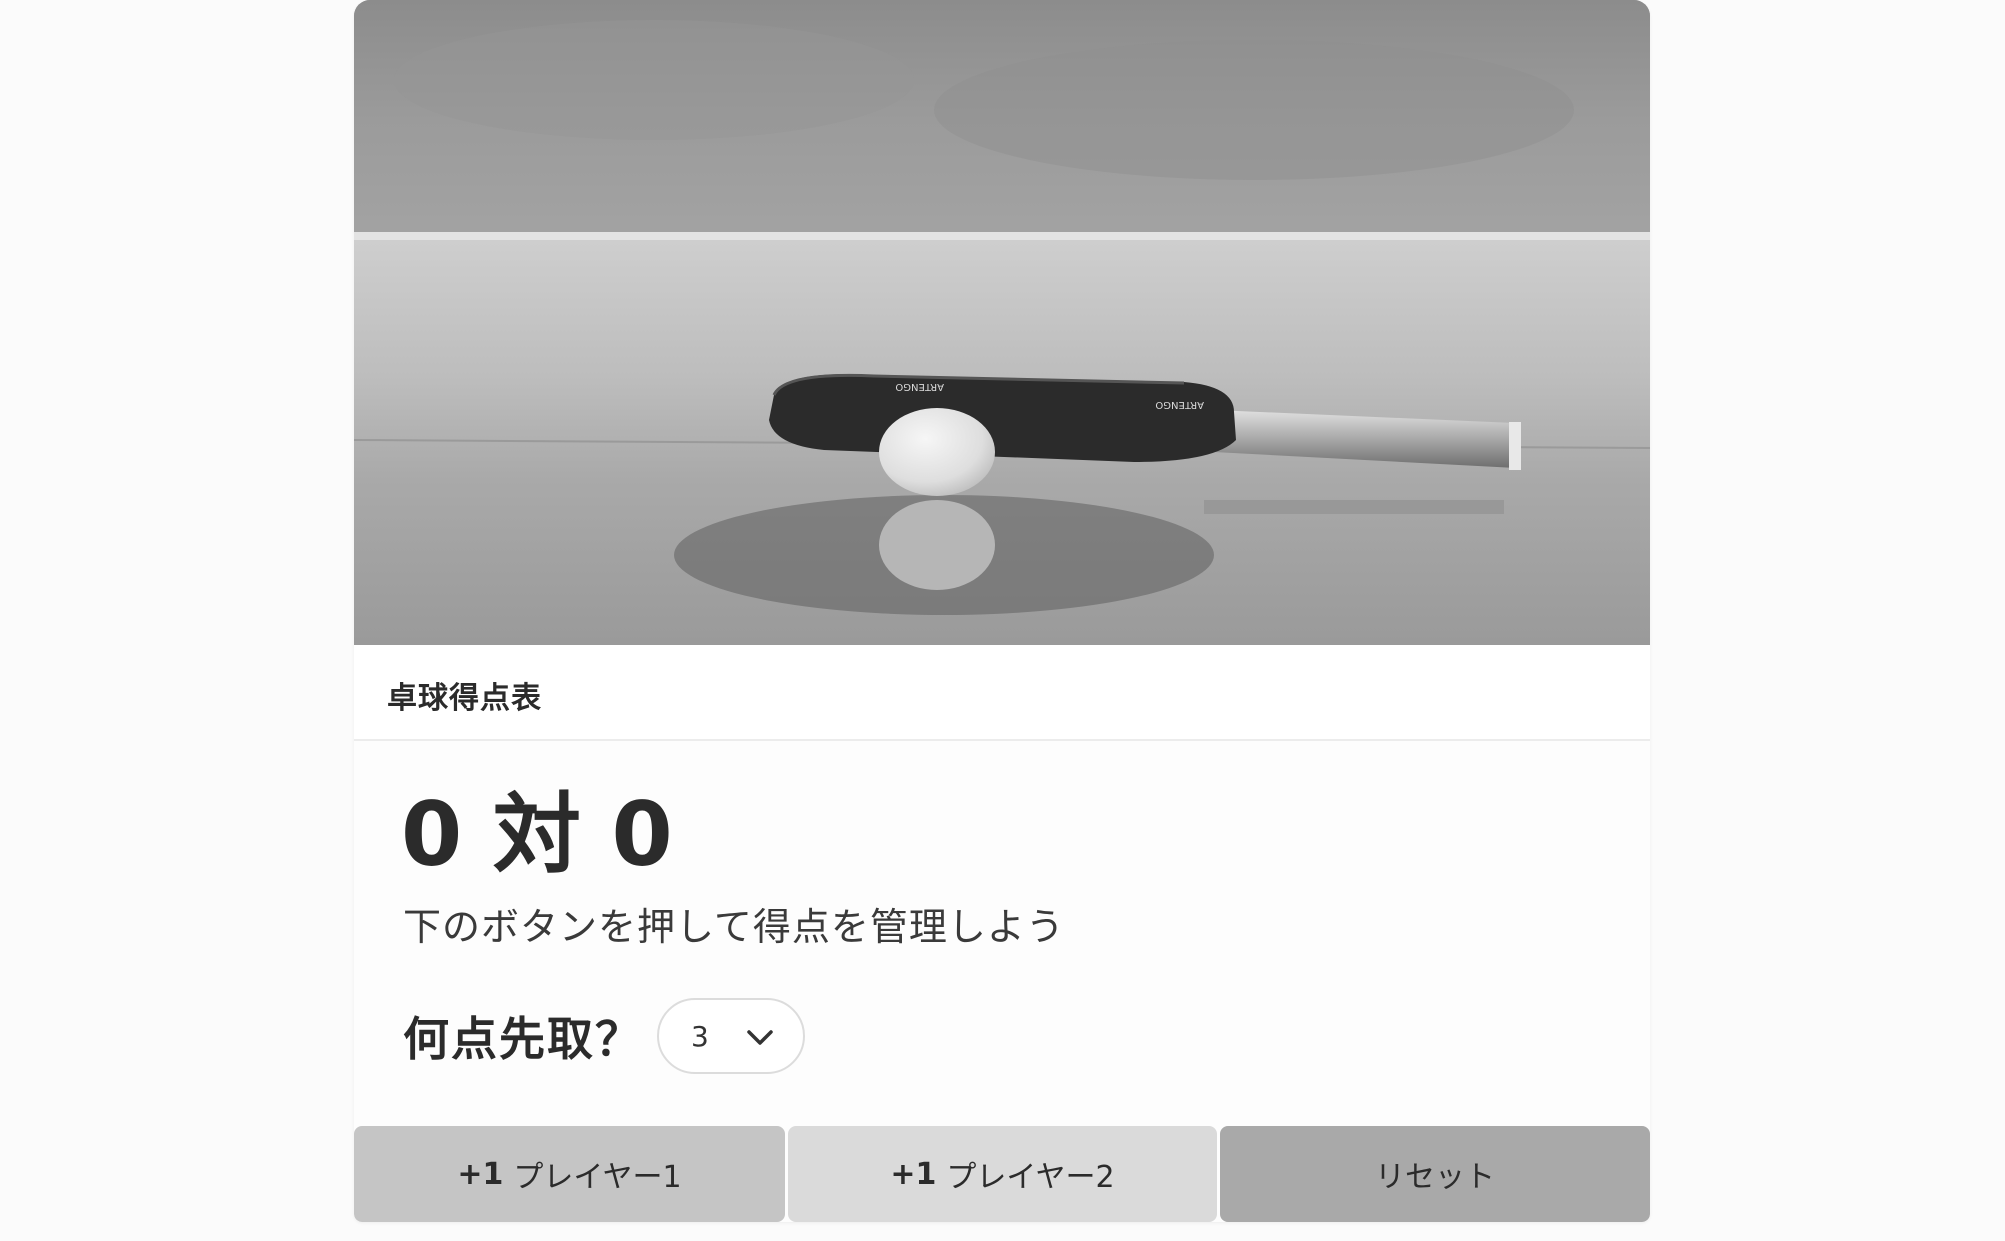 The width and height of the screenshot is (2005, 1241). I want to click on player2-button-label: プレイヤー2, so click(1030, 1177).